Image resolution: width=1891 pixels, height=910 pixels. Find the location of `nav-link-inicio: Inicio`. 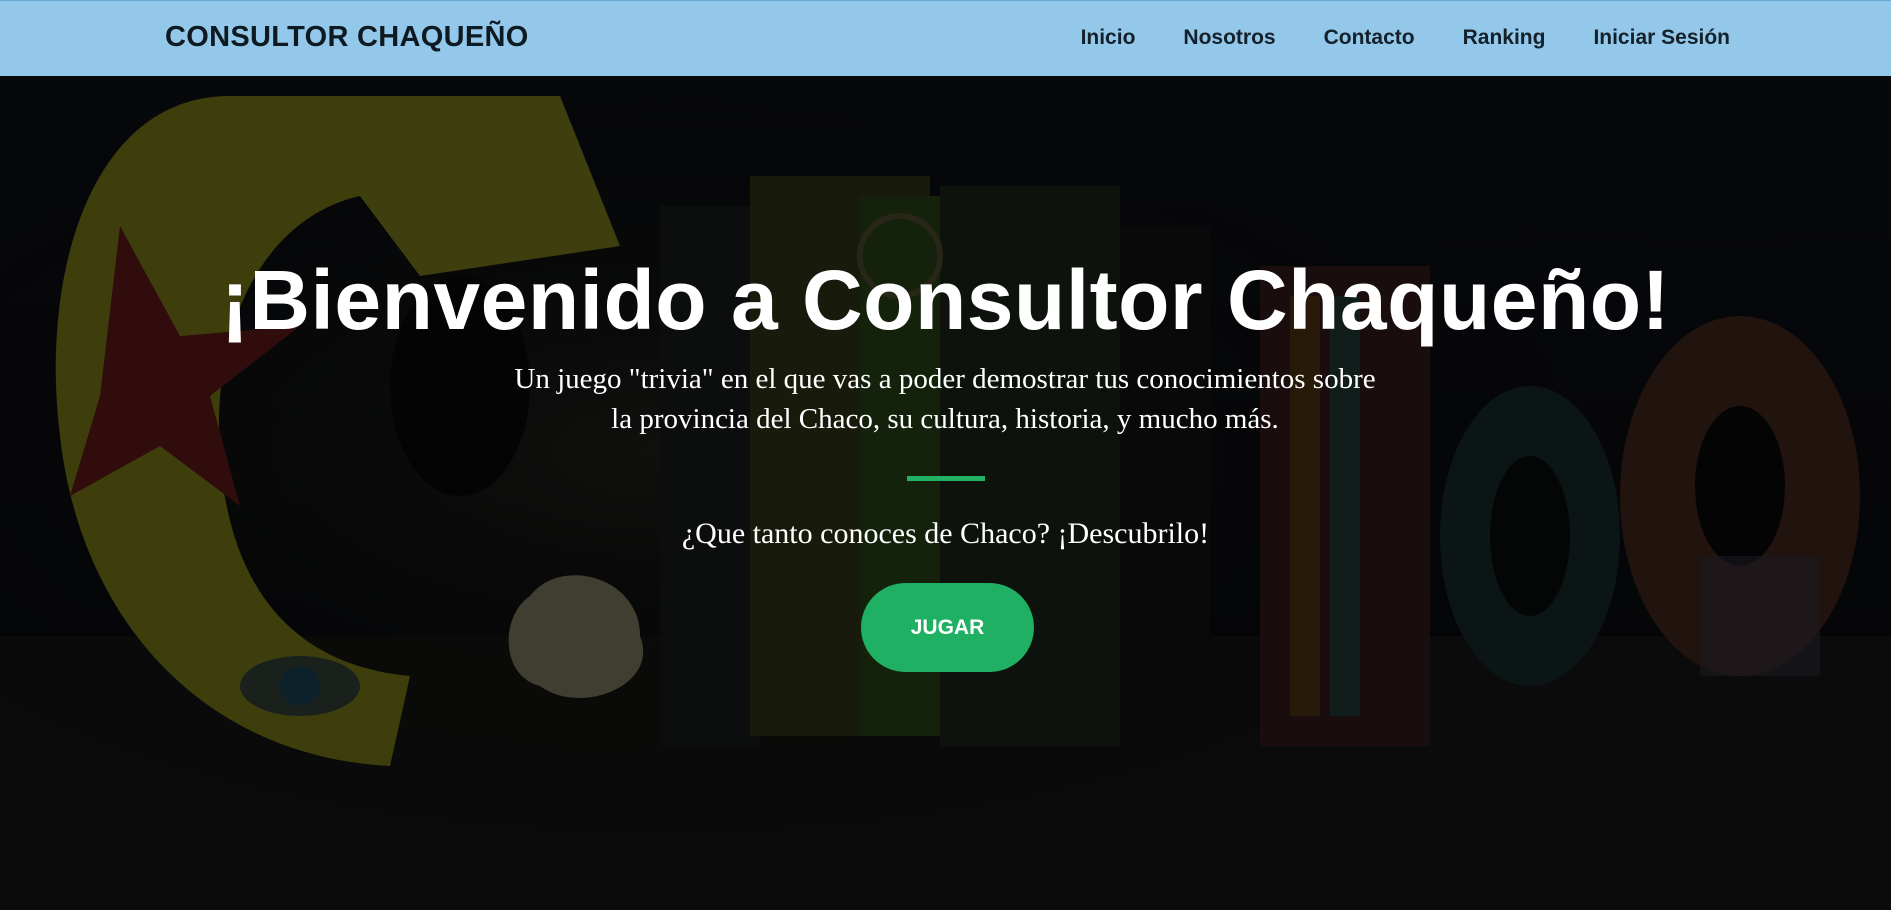

nav-link-inicio: Inicio is located at coordinates (1108, 38).